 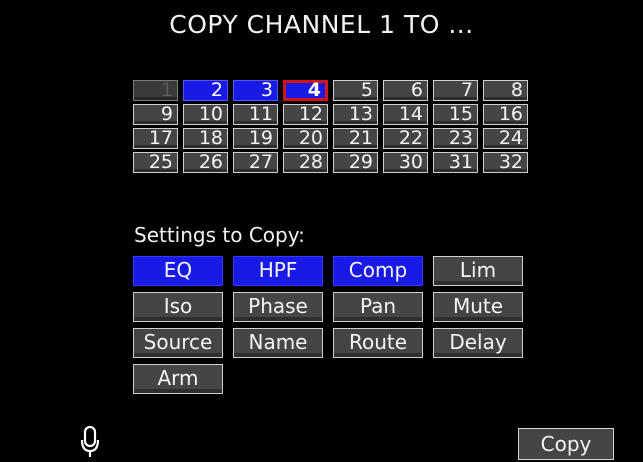 What do you see at coordinates (505, 162) in the screenshot?
I see `channel-button-32: 32` at bounding box center [505, 162].